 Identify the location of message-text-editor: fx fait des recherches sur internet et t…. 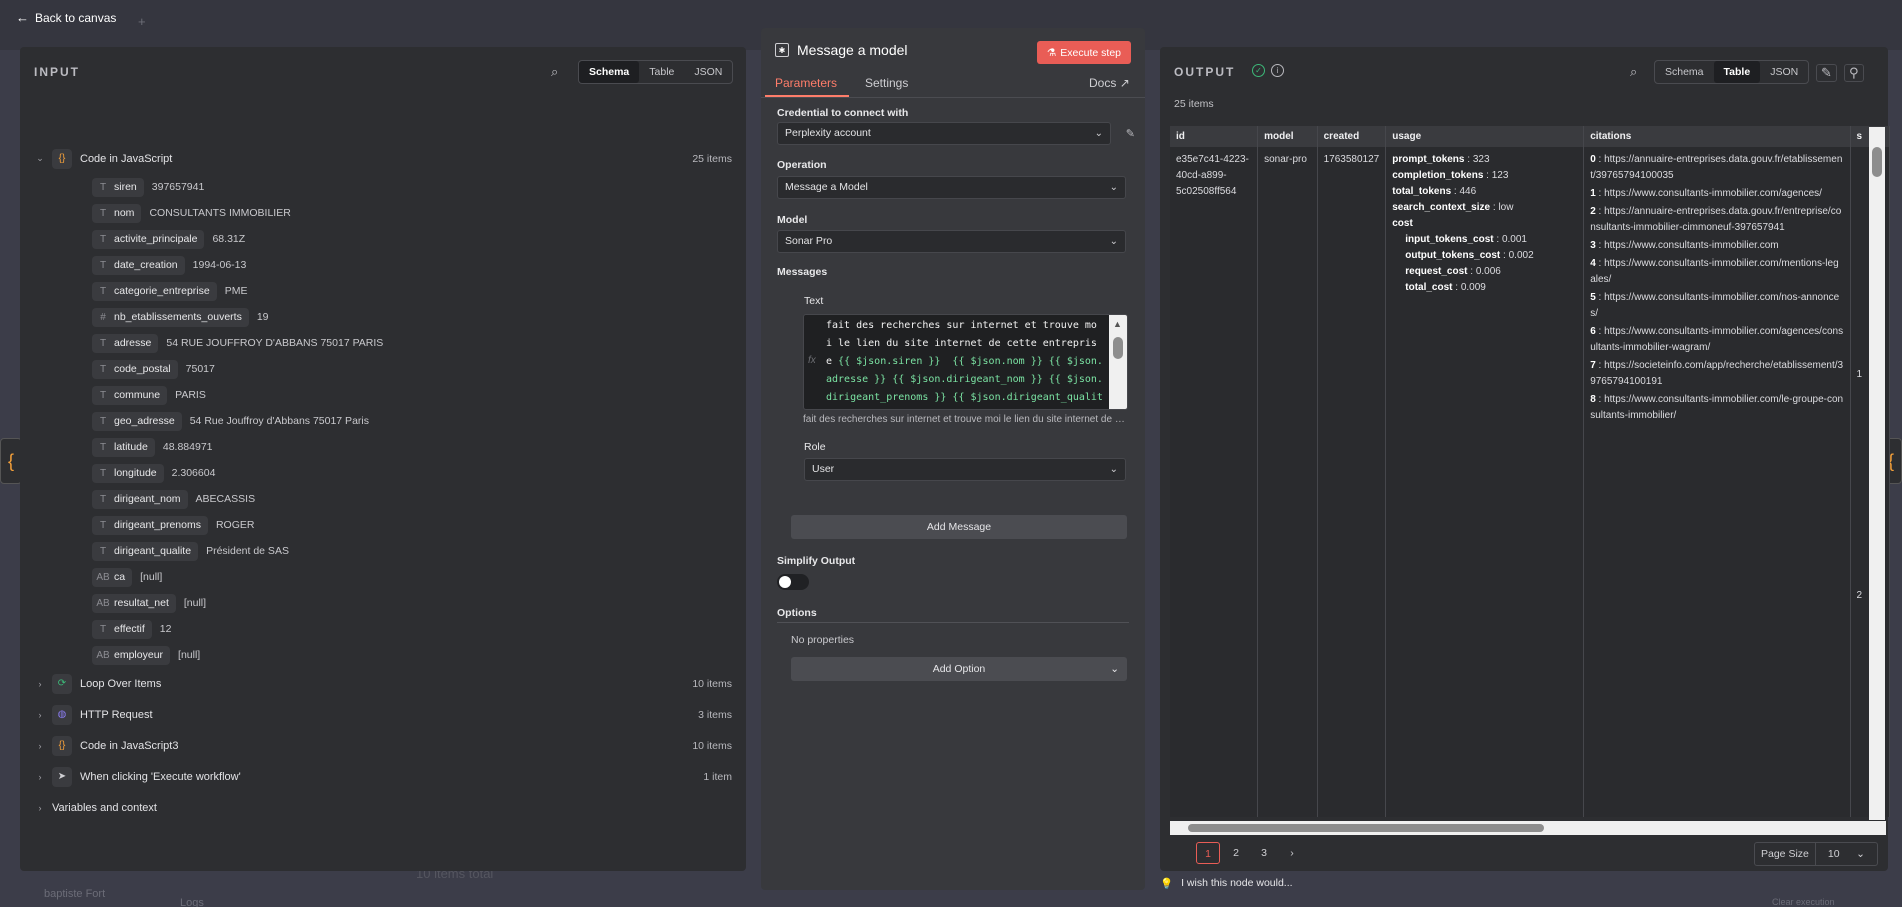
(965, 362).